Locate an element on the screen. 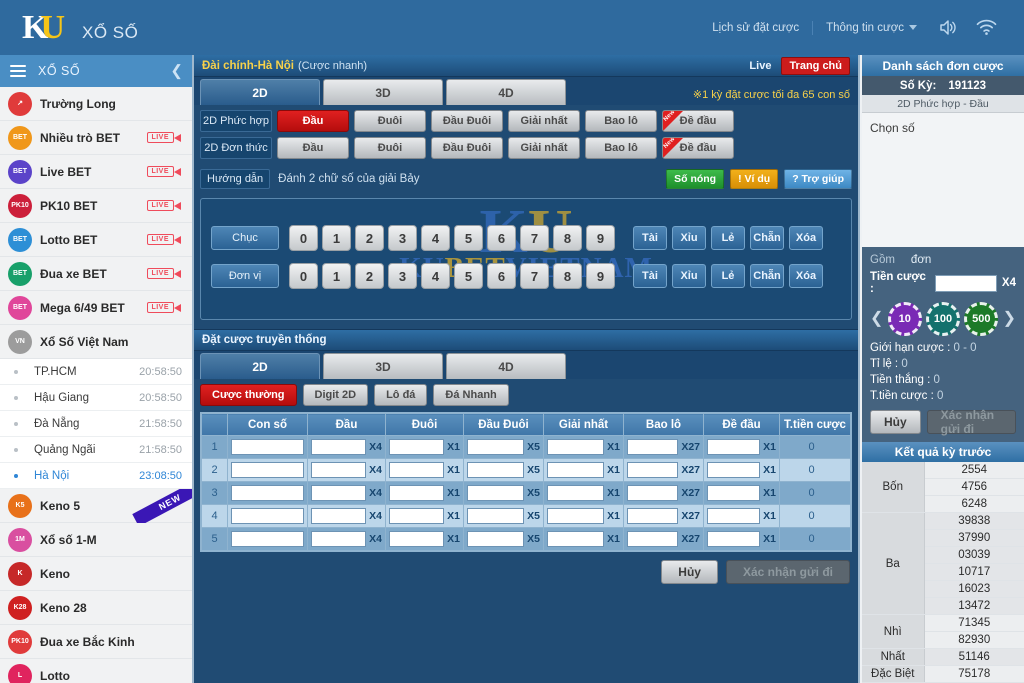  chevron-left-icon: ❮ is located at coordinates (176, 71).